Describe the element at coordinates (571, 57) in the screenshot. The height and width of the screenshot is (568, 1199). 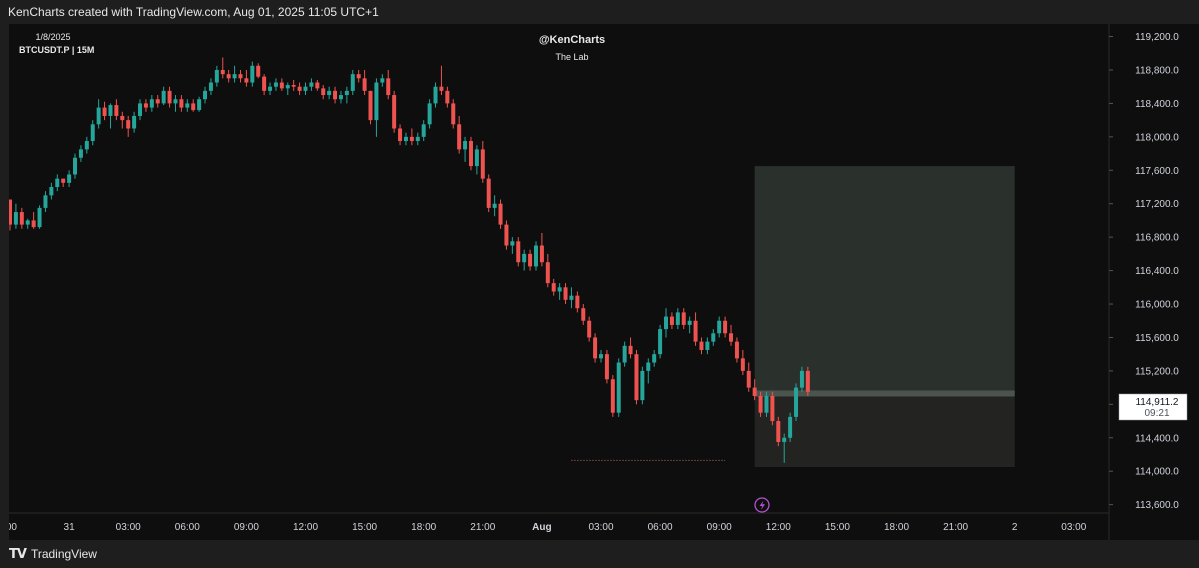
I see `watermark-subtitle: The Lab` at that location.